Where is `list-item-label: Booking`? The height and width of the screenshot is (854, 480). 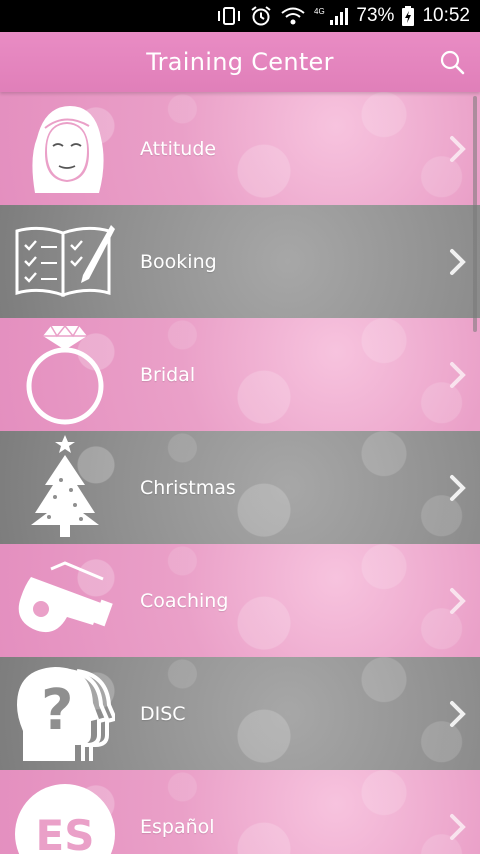
list-item-label: Booking is located at coordinates (178, 261).